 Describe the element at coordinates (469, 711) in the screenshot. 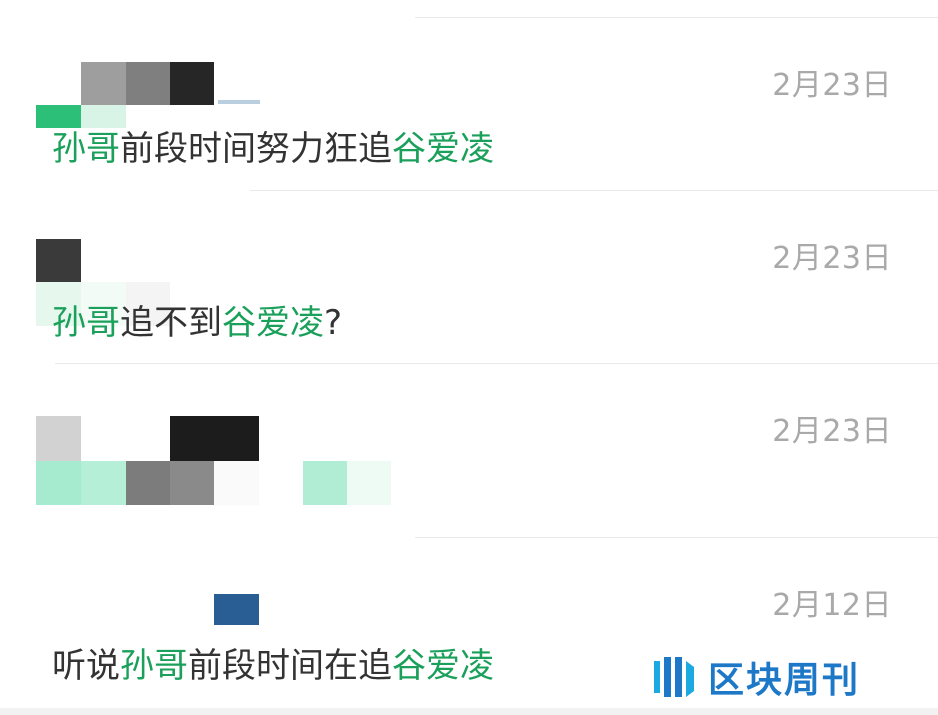

I see `divider` at that location.